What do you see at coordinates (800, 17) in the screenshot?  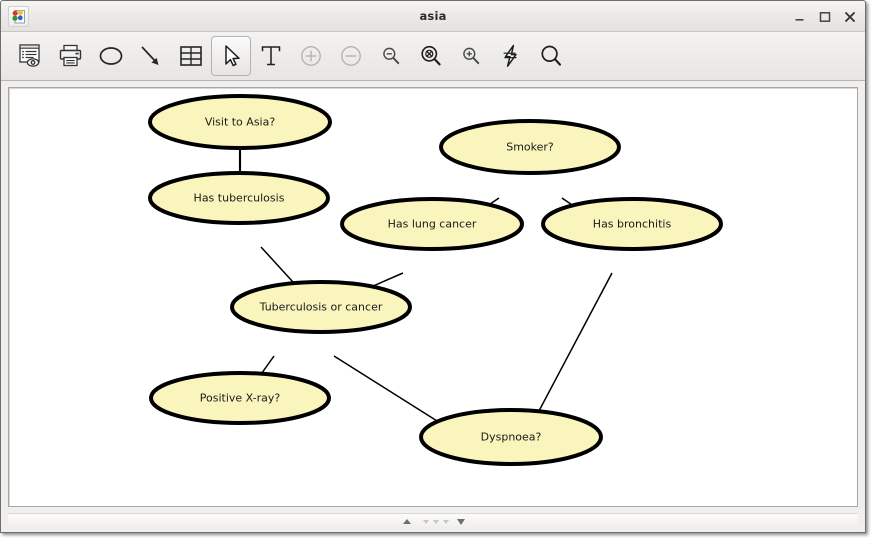 I see `minimize-button` at bounding box center [800, 17].